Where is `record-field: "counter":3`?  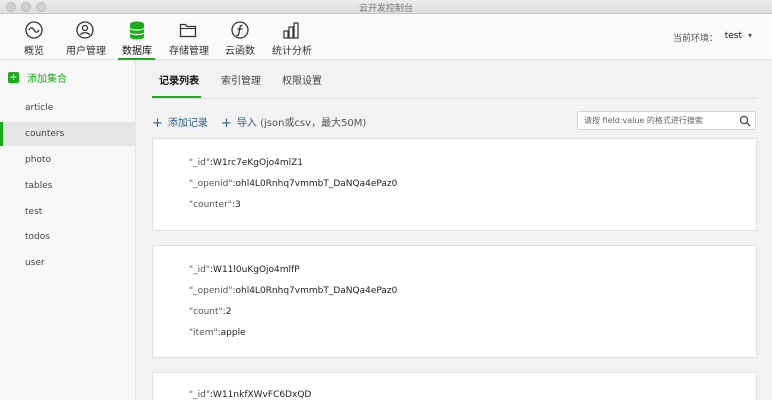 record-field: "counter":3 is located at coordinates (215, 205).